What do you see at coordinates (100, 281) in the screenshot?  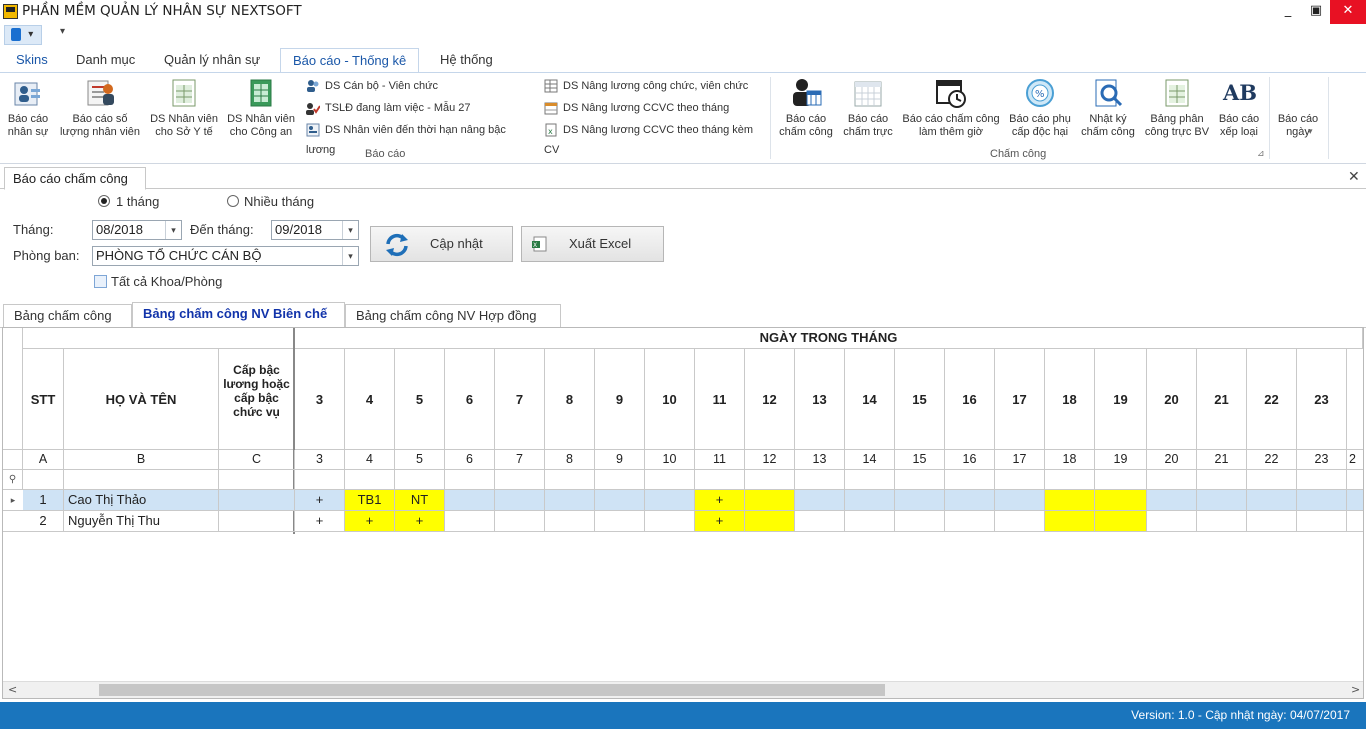 I see `all-dept-checkbox` at bounding box center [100, 281].